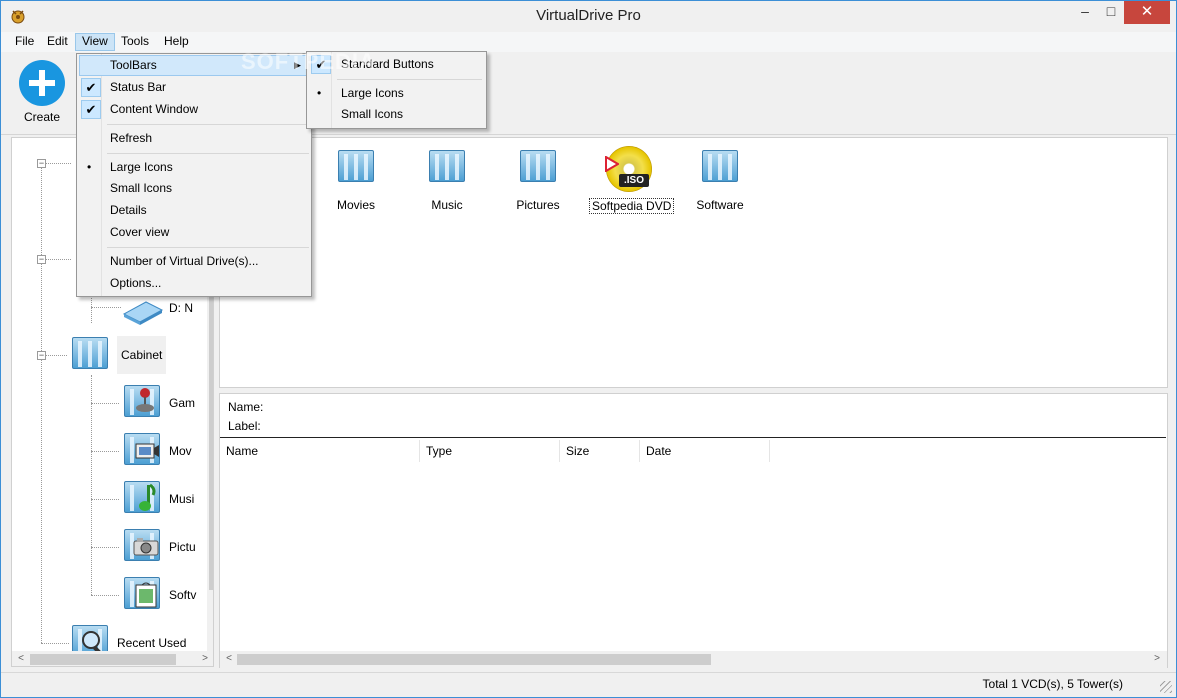 The width and height of the screenshot is (1177, 698). I want to click on close-button: ✕, so click(1147, 12).